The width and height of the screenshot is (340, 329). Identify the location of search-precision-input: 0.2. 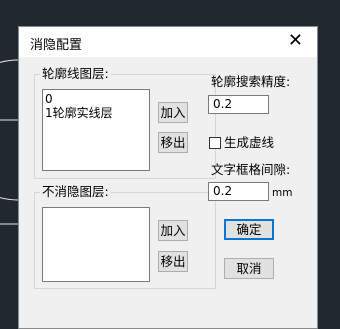
(238, 104).